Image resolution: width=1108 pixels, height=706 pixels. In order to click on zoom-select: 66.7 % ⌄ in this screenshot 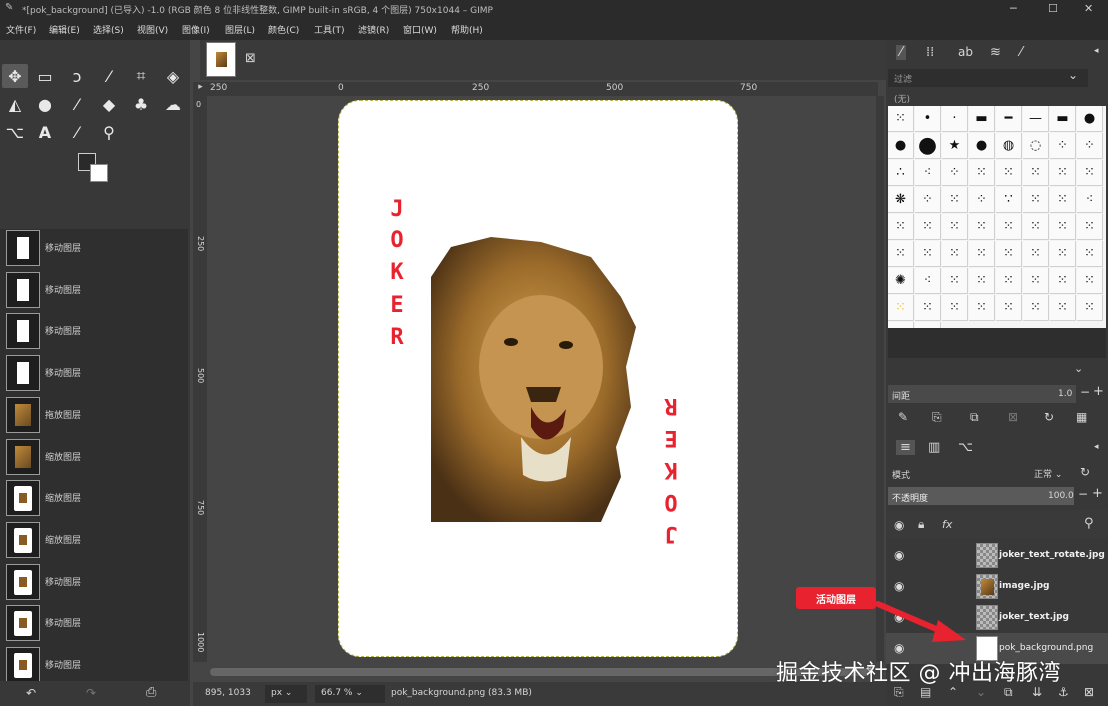, I will do `click(350, 694)`.